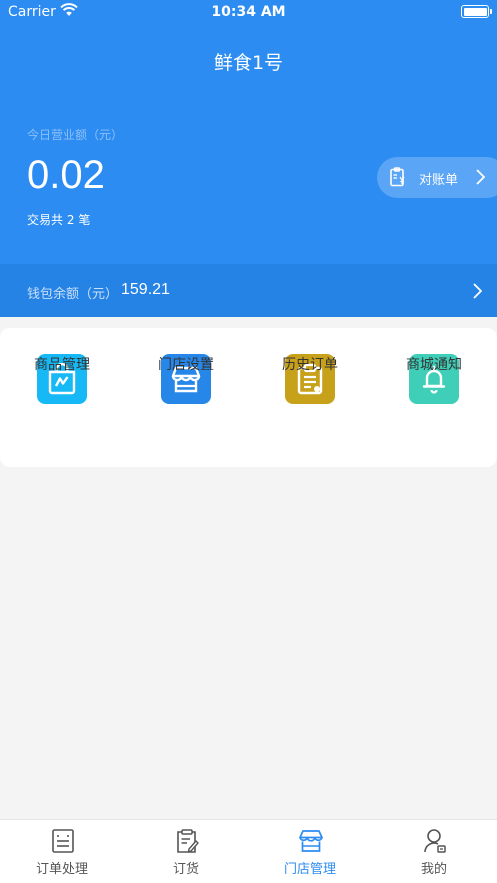  I want to click on tab-mine: 我的, so click(434, 851).